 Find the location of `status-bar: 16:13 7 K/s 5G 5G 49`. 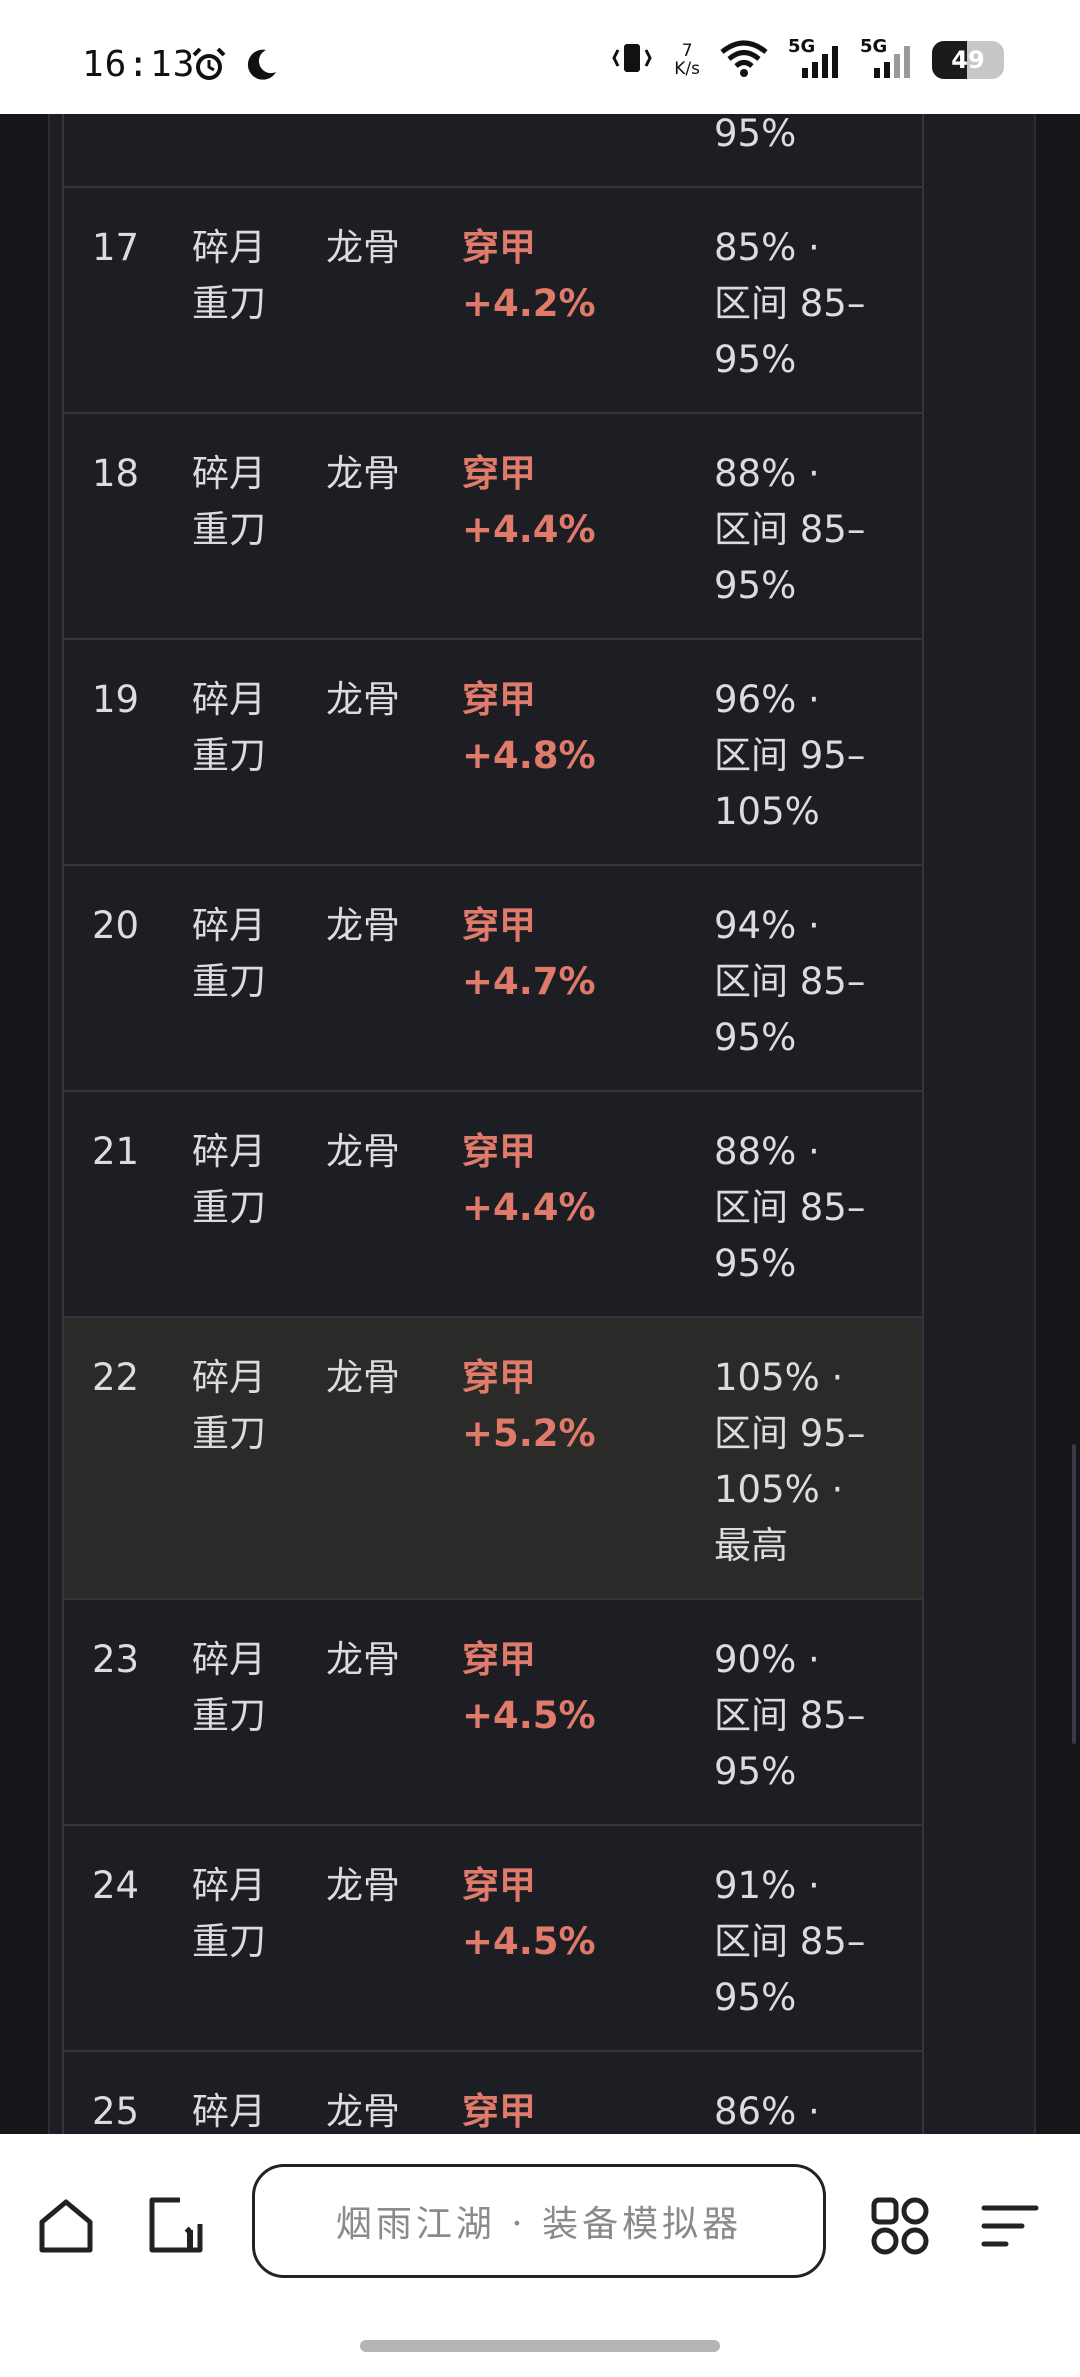

status-bar: 16:13 7 K/s 5G 5G 49 is located at coordinates (540, 57).